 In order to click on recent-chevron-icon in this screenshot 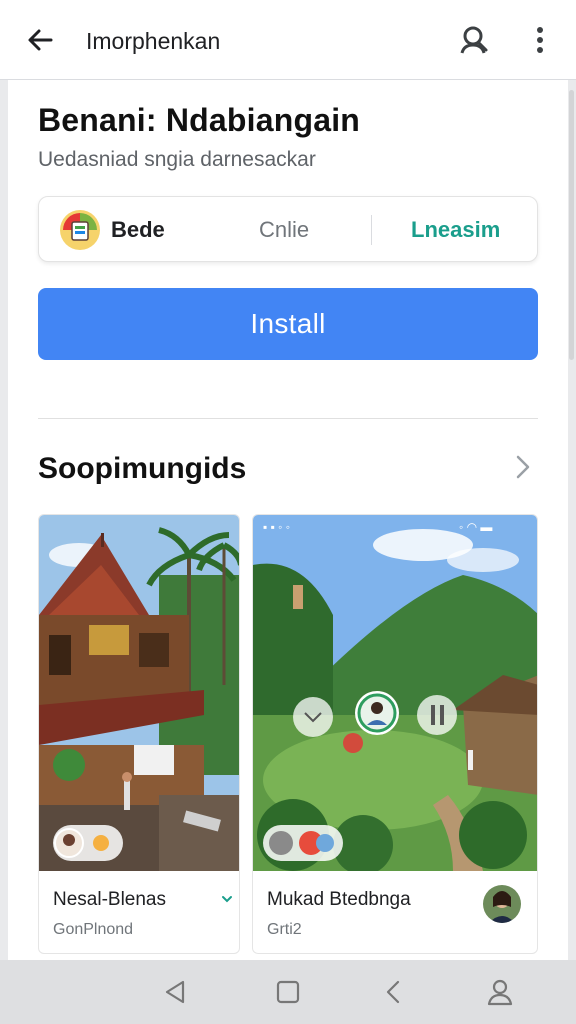, I will do `click(393, 992)`.